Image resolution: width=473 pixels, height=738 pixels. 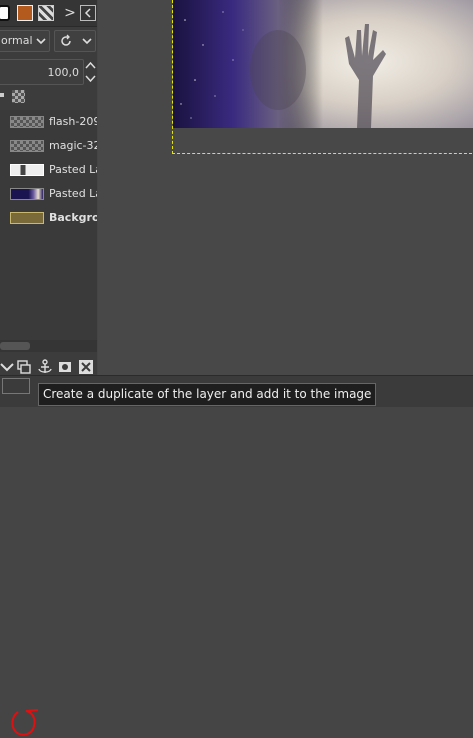 I want to click on layers-tab-icon, so click(x=5, y=13).